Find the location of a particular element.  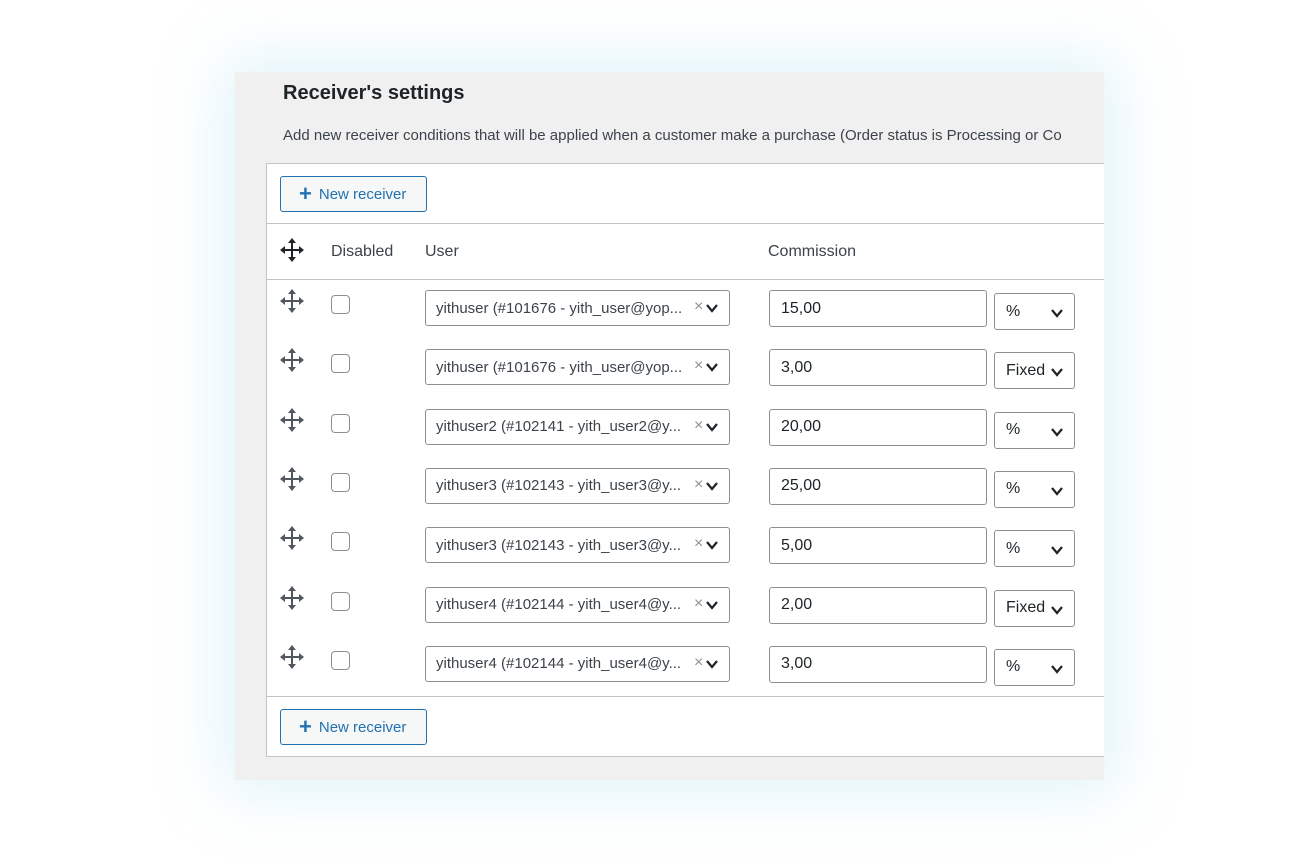

commission-input: 25,00 is located at coordinates (878, 486).